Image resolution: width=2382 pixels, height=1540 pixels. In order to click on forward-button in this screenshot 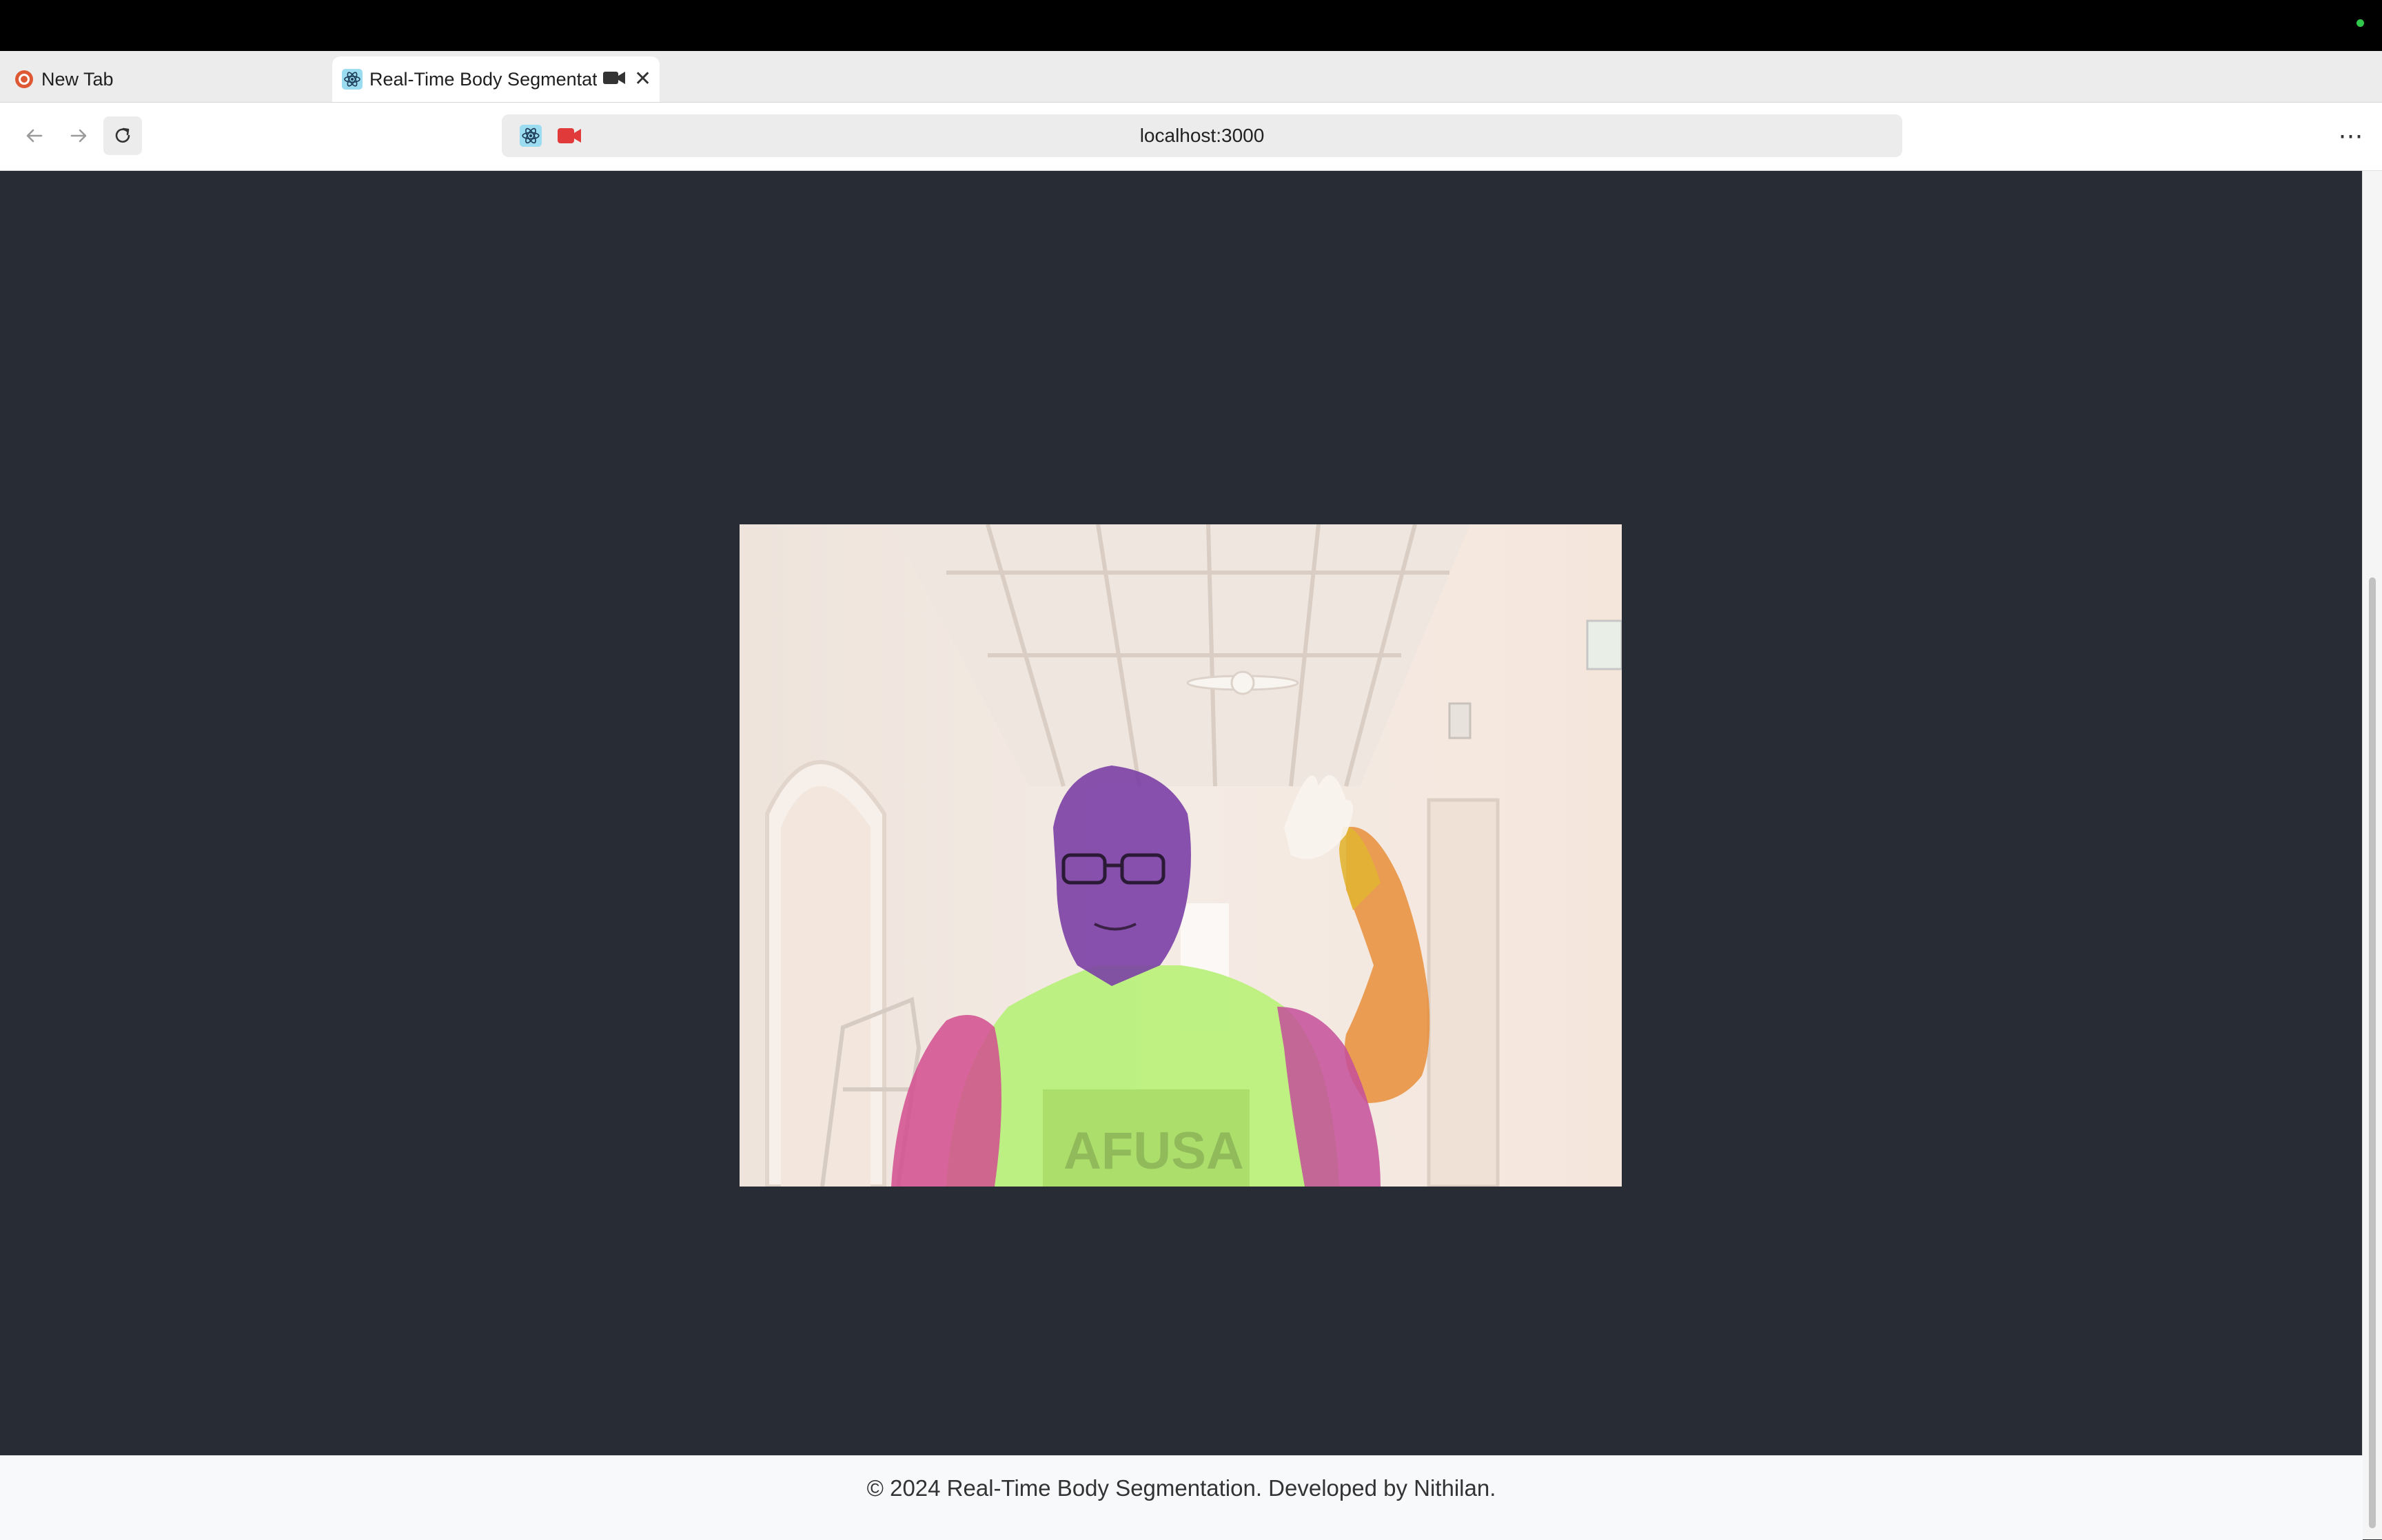, I will do `click(78, 135)`.